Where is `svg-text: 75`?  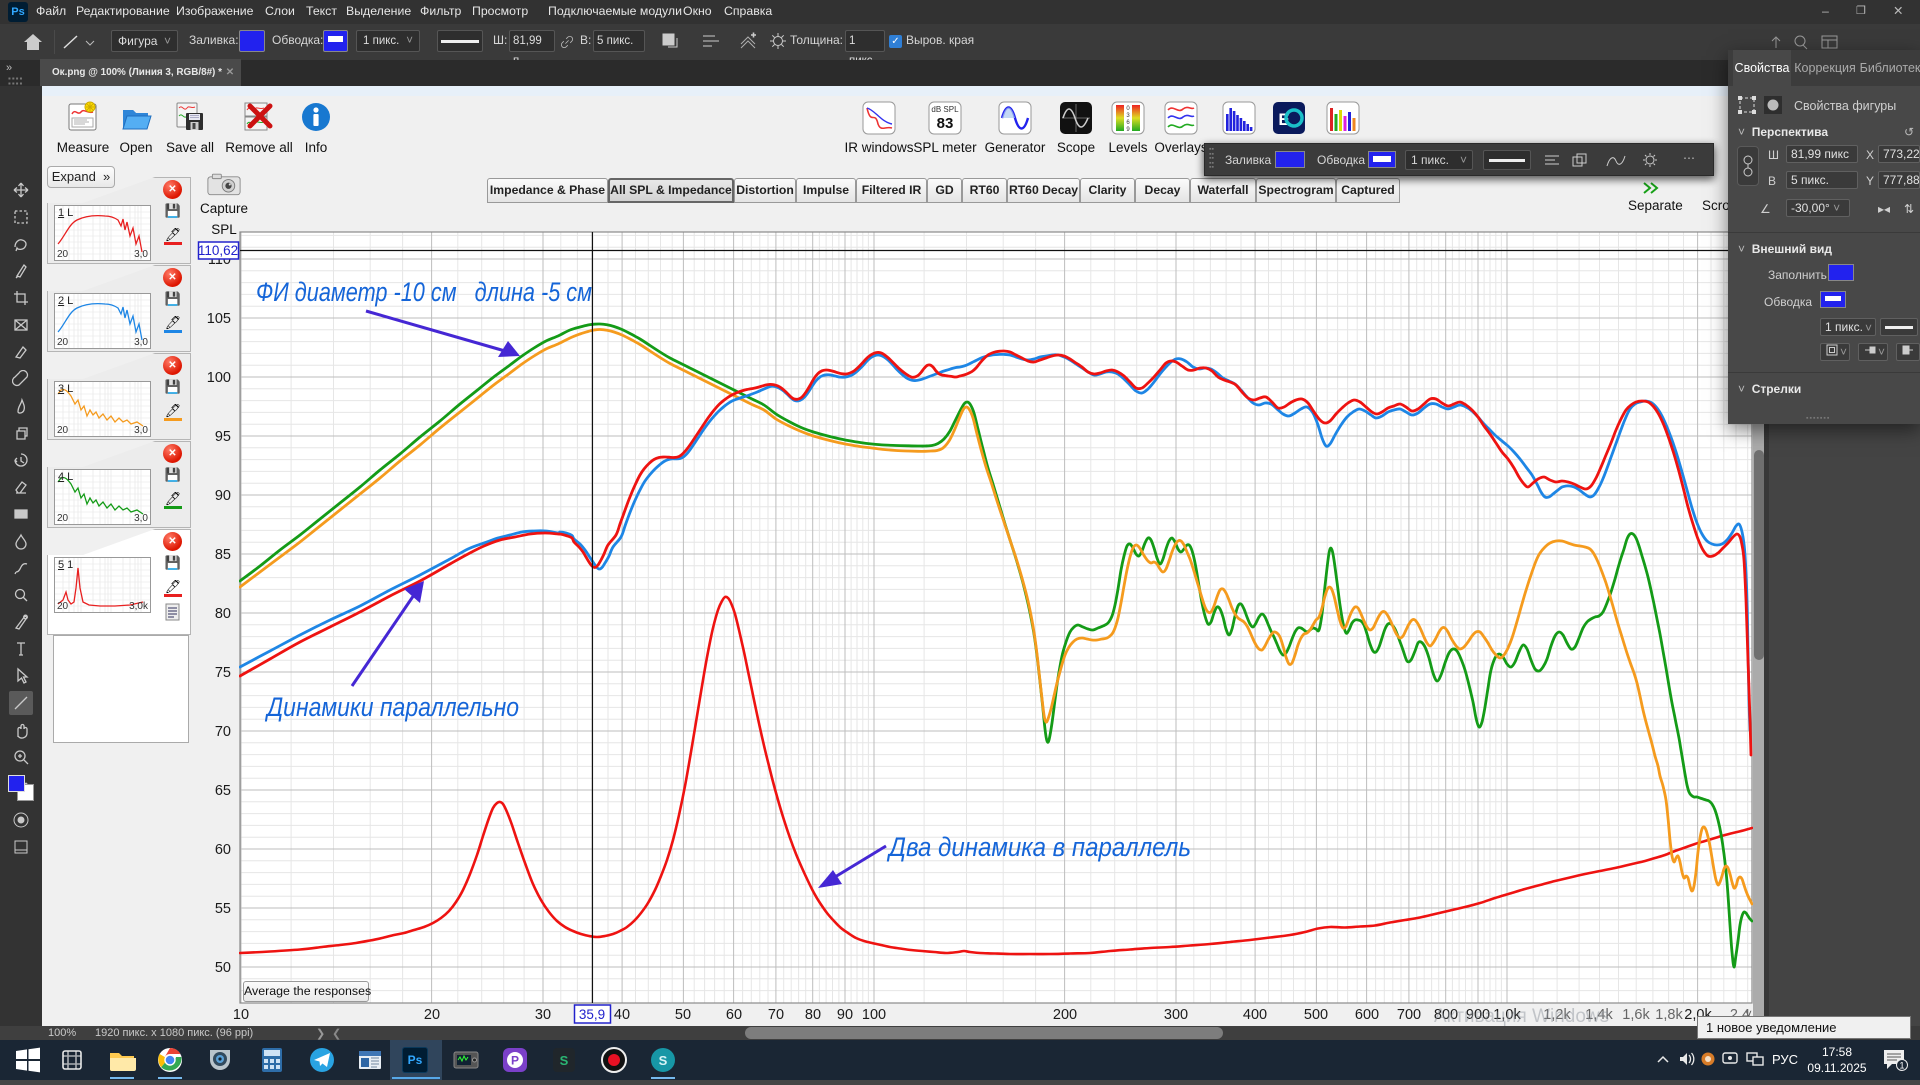
svg-text: 75 is located at coordinates (223, 673).